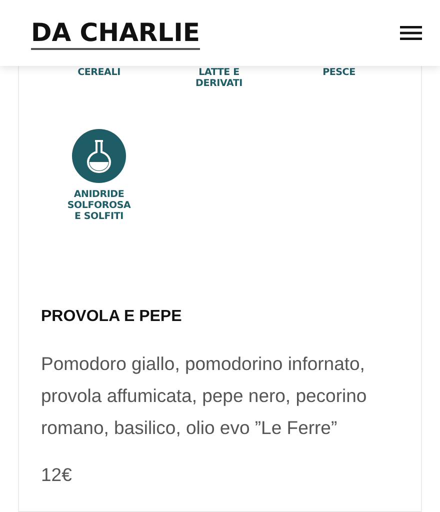  What do you see at coordinates (57, 475) in the screenshot?
I see `dish-price: 12€` at bounding box center [57, 475].